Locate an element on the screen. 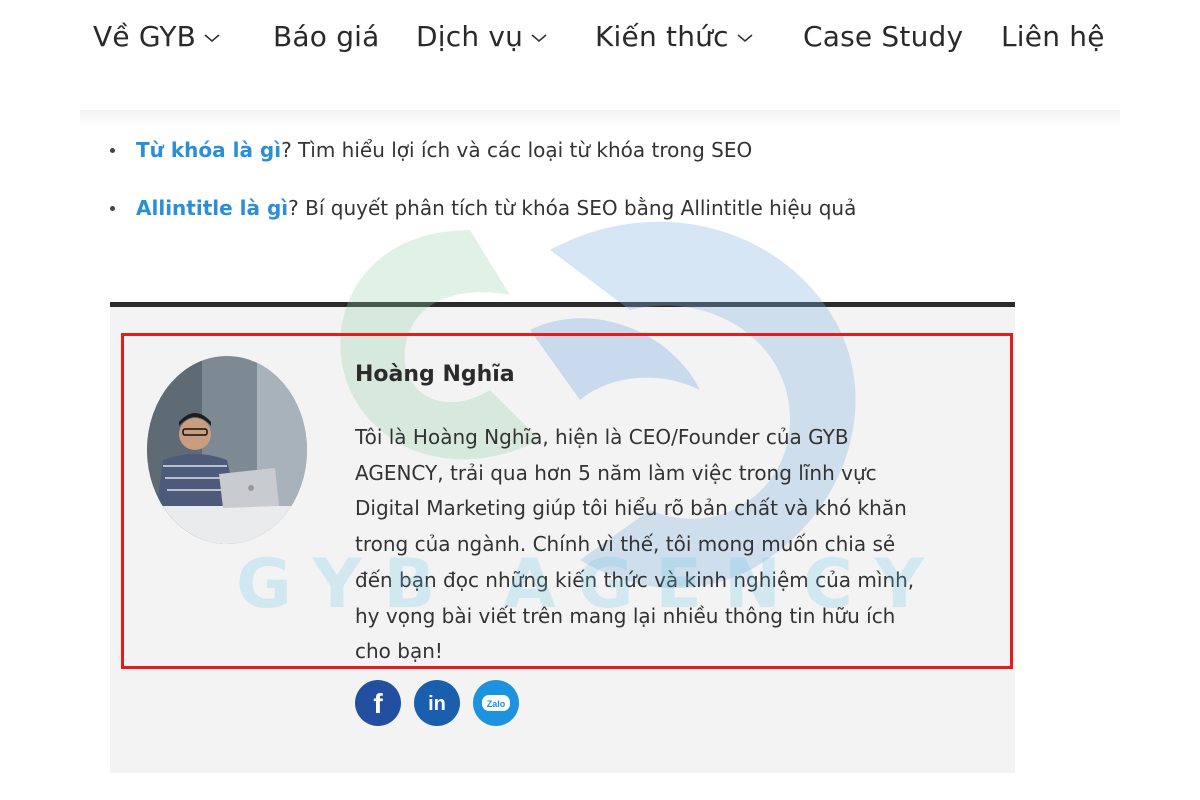 Image resolution: width=1200 pixels, height=800 pixels. linkedin-icon: in is located at coordinates (437, 703).